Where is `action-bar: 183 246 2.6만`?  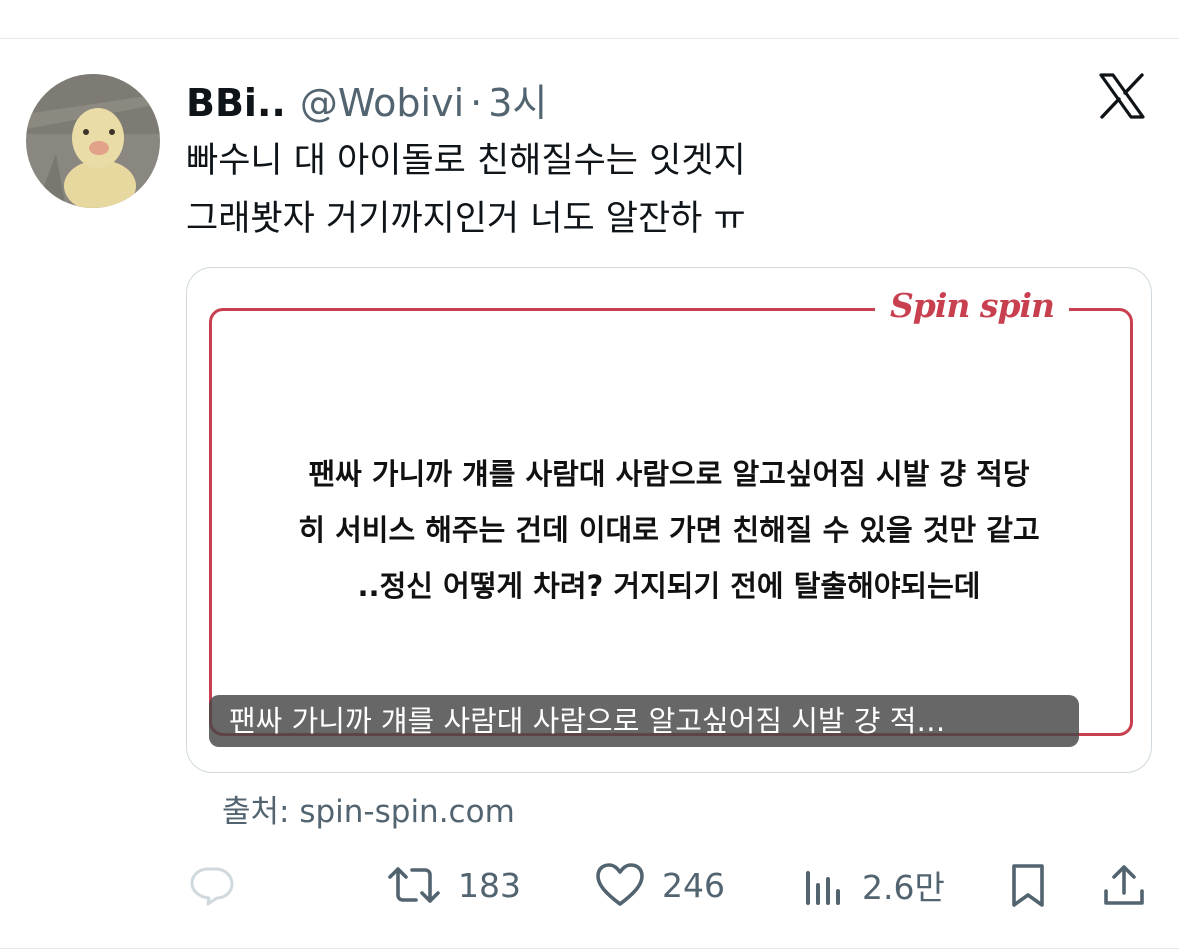
action-bar: 183 246 2.6만 is located at coordinates (589, 885).